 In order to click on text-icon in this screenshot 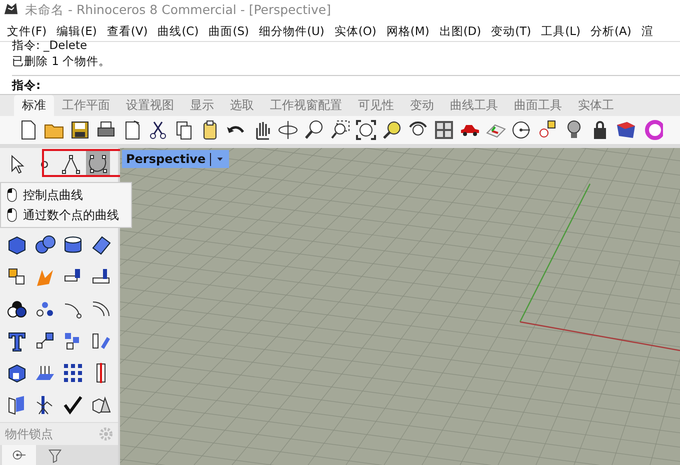, I will do `click(17, 341)`.